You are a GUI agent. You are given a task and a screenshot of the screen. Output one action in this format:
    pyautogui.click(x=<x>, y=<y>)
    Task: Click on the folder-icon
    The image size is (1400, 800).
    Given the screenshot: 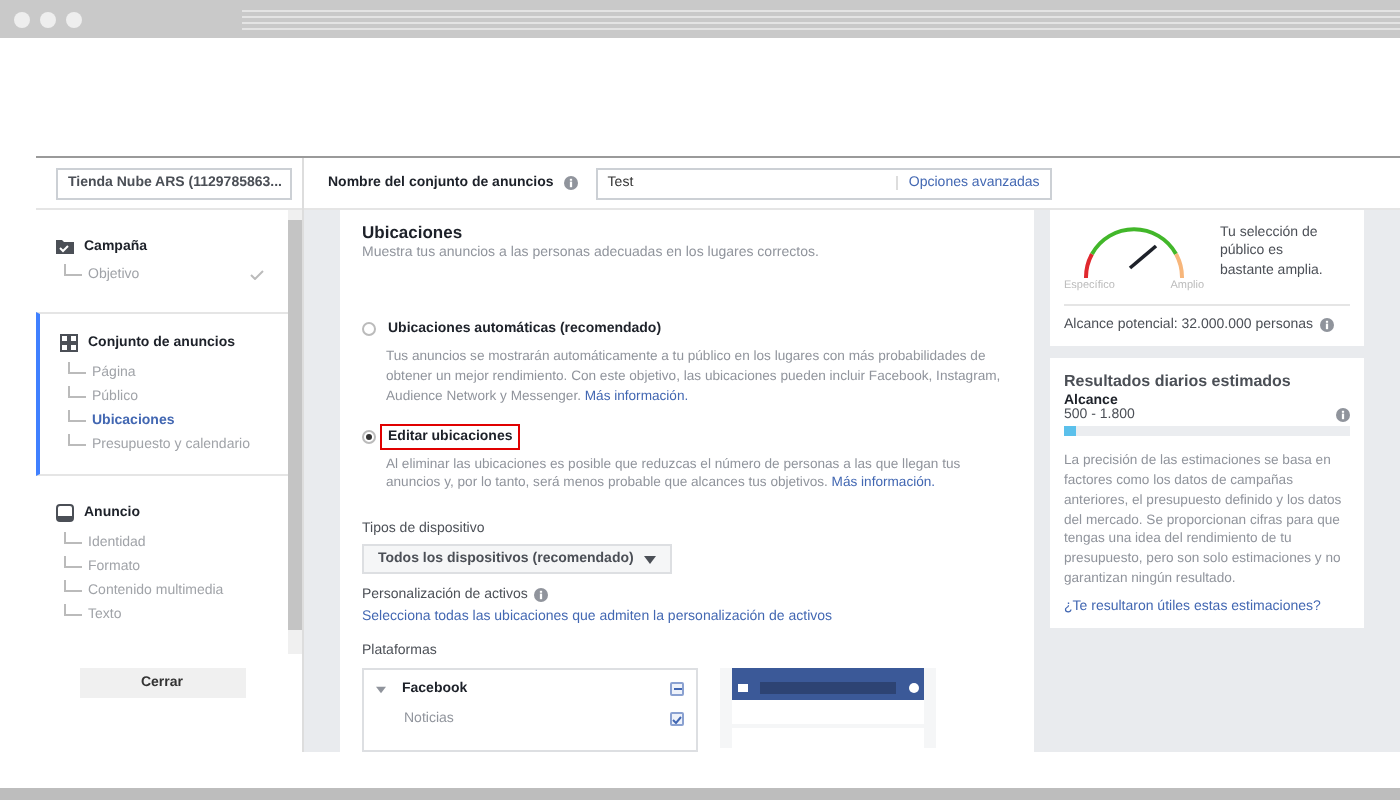 What is the action you would take?
    pyautogui.click(x=65, y=246)
    